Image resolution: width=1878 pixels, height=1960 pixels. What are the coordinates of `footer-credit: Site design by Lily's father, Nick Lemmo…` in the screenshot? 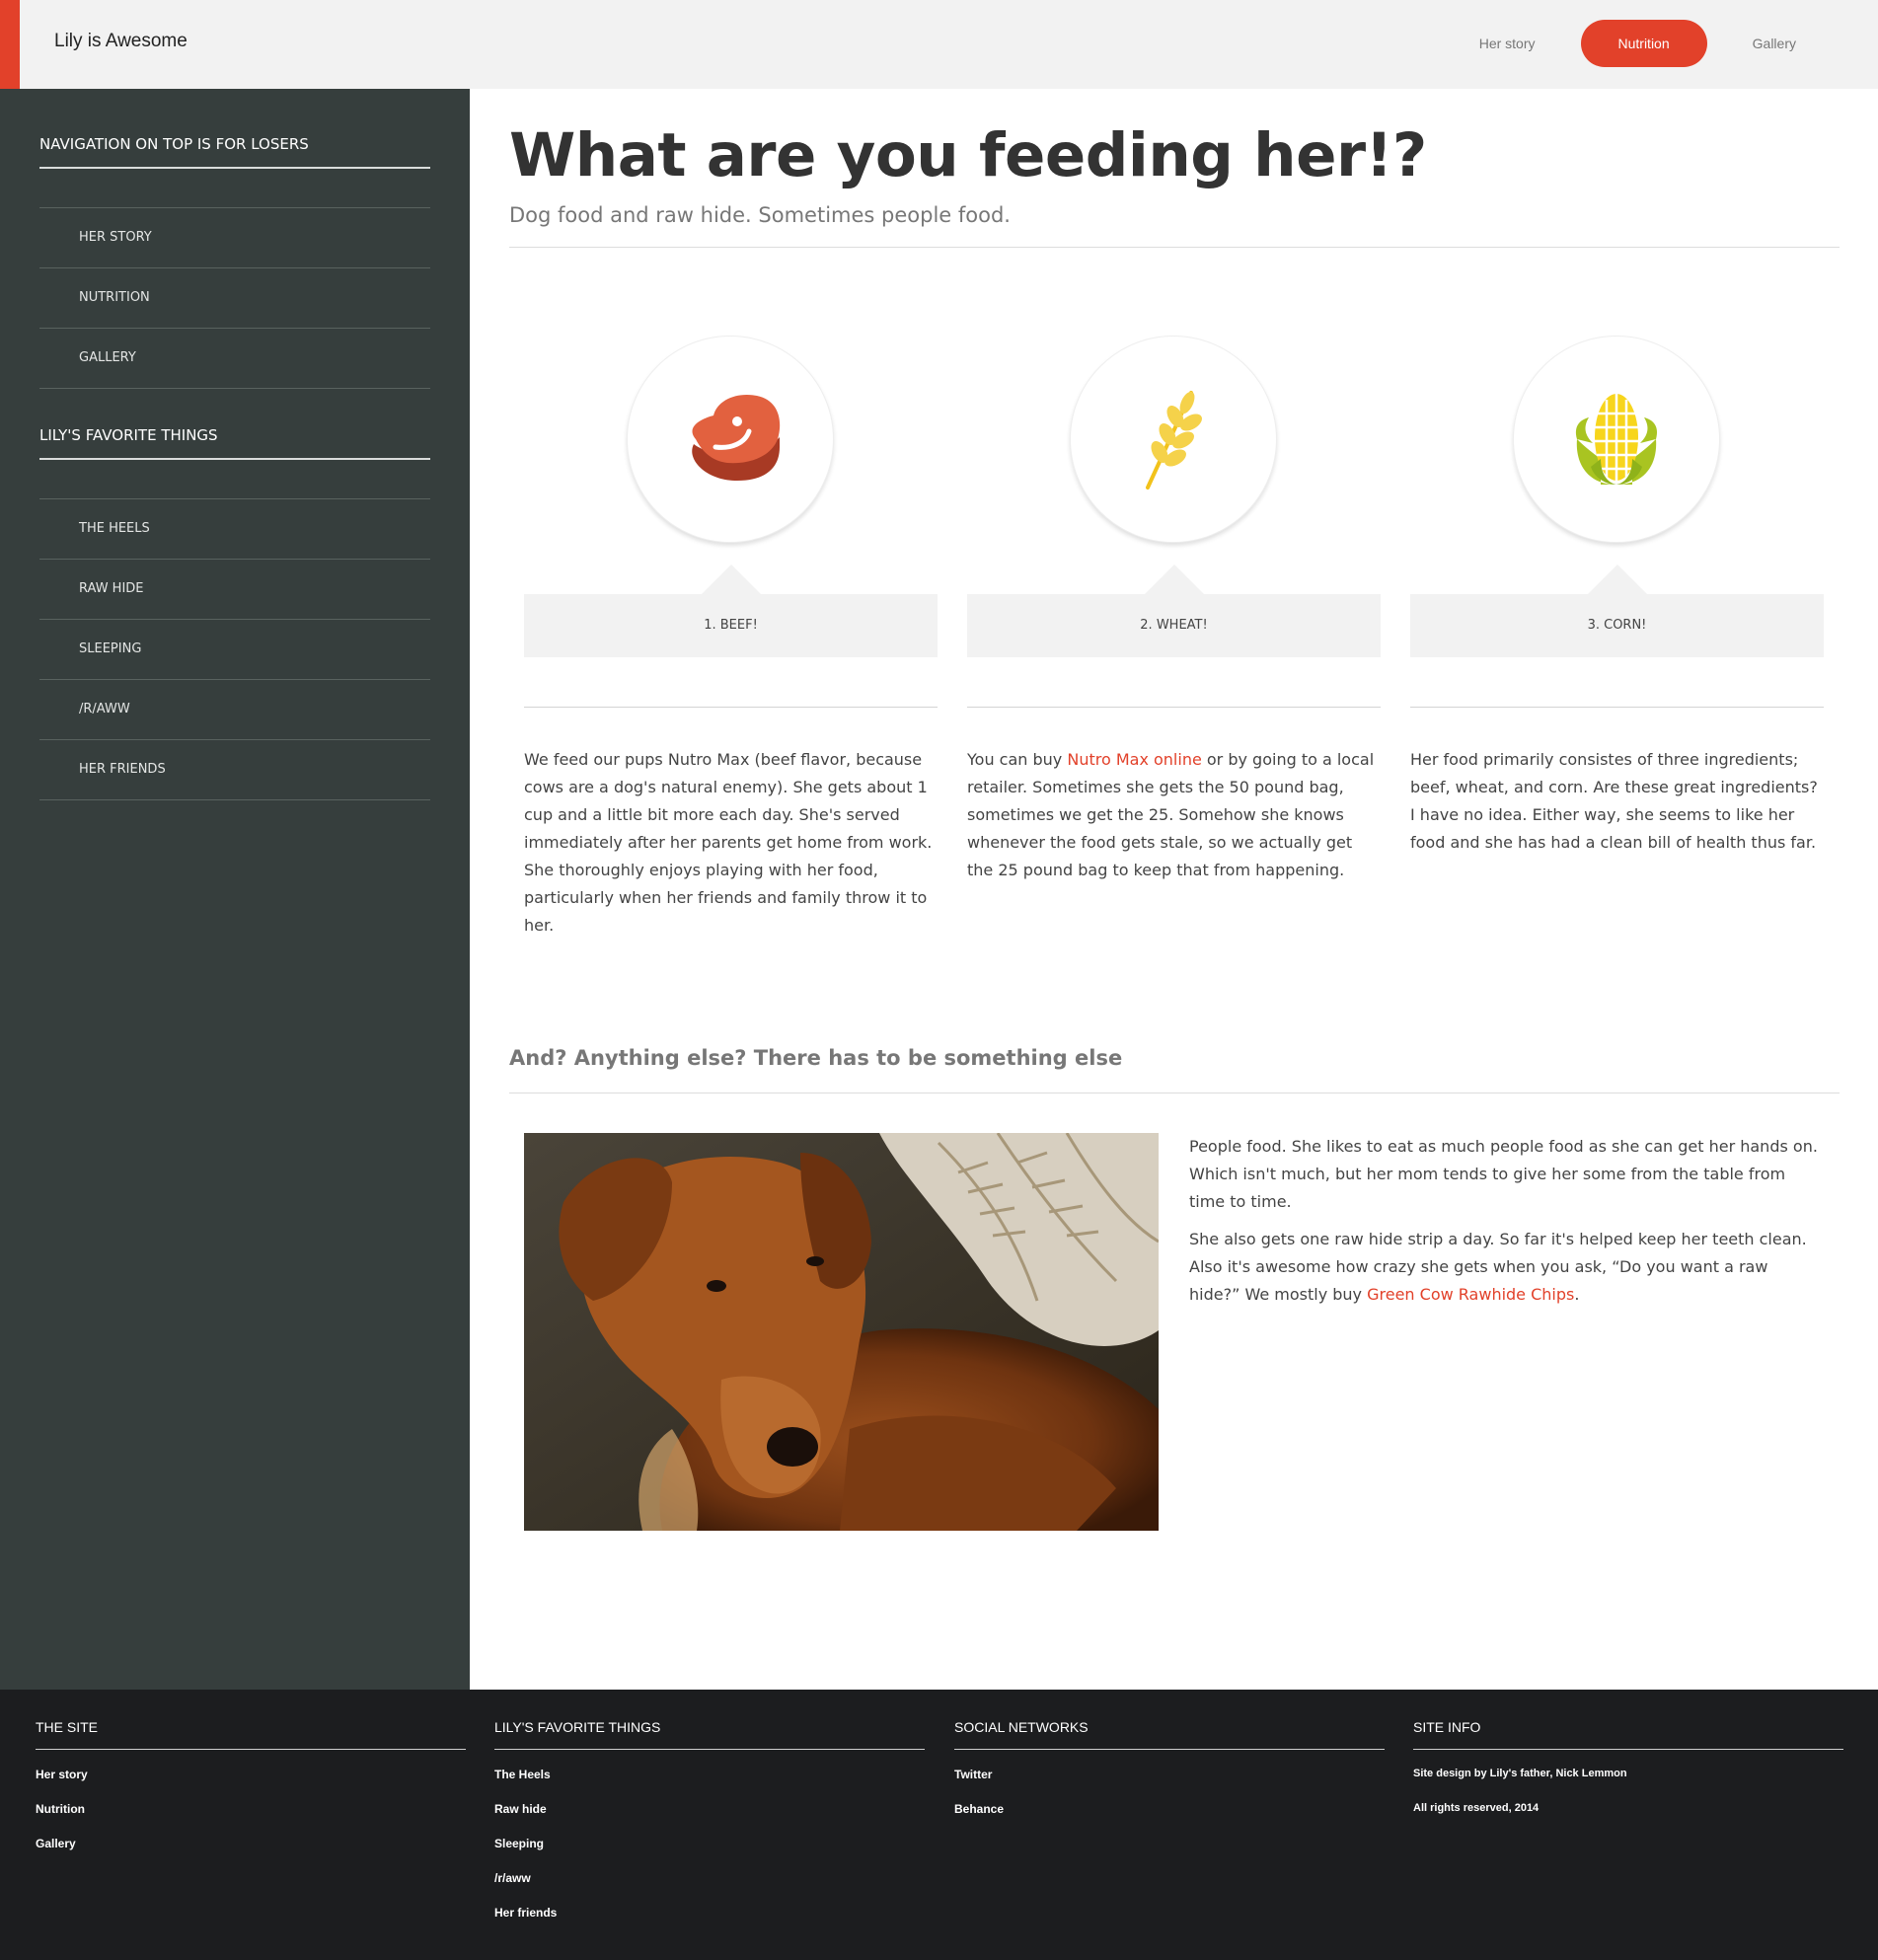 It's located at (1520, 1773).